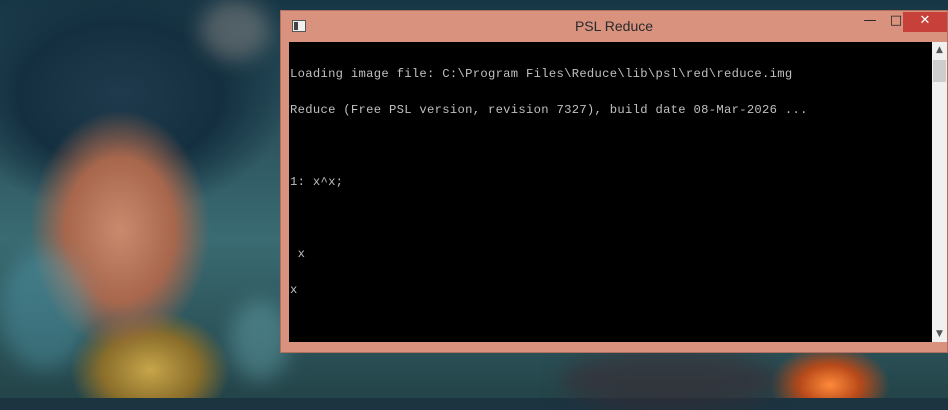 This screenshot has height=410, width=948. I want to click on window-title: PSL Reduce, so click(614, 26).